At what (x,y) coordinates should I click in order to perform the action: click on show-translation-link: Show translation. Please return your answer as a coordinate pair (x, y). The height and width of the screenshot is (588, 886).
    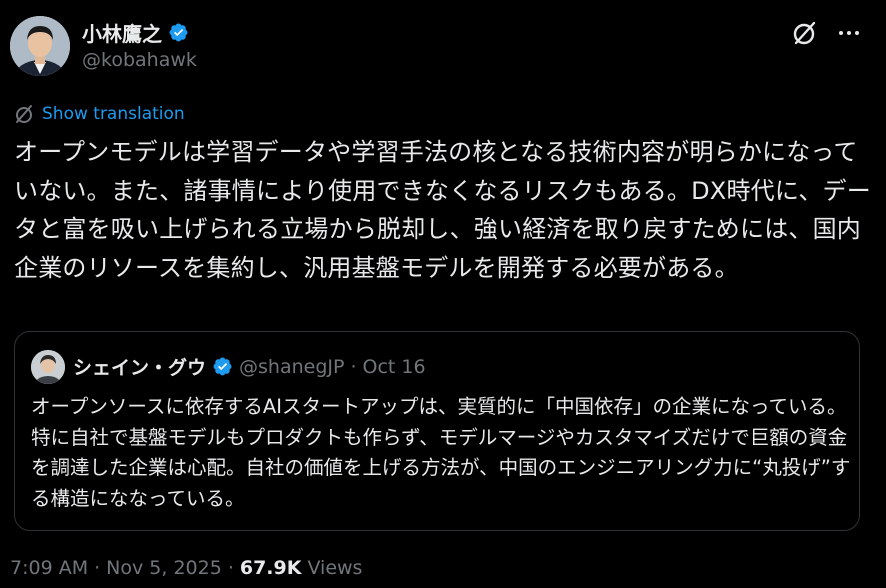
    Looking at the image, I should click on (99, 114).